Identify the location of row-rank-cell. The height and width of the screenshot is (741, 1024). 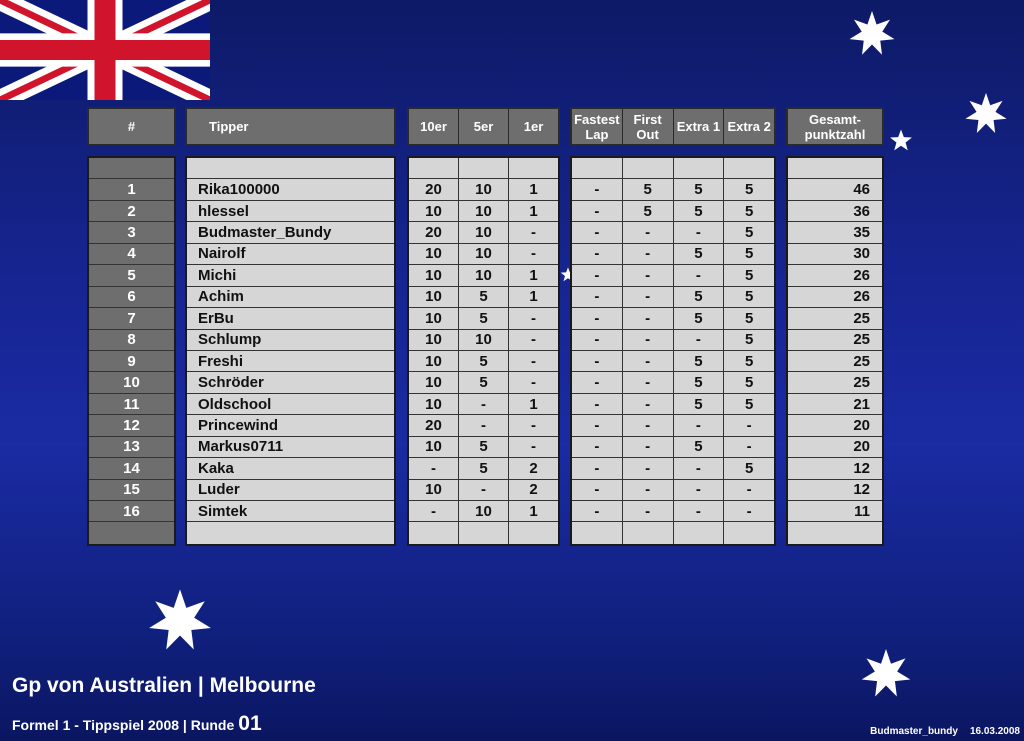
(131, 168).